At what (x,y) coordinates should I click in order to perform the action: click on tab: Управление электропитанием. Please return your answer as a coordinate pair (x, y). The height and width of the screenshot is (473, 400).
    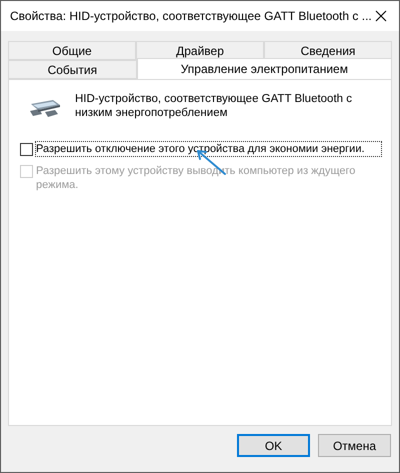
    Looking at the image, I should click on (264, 68).